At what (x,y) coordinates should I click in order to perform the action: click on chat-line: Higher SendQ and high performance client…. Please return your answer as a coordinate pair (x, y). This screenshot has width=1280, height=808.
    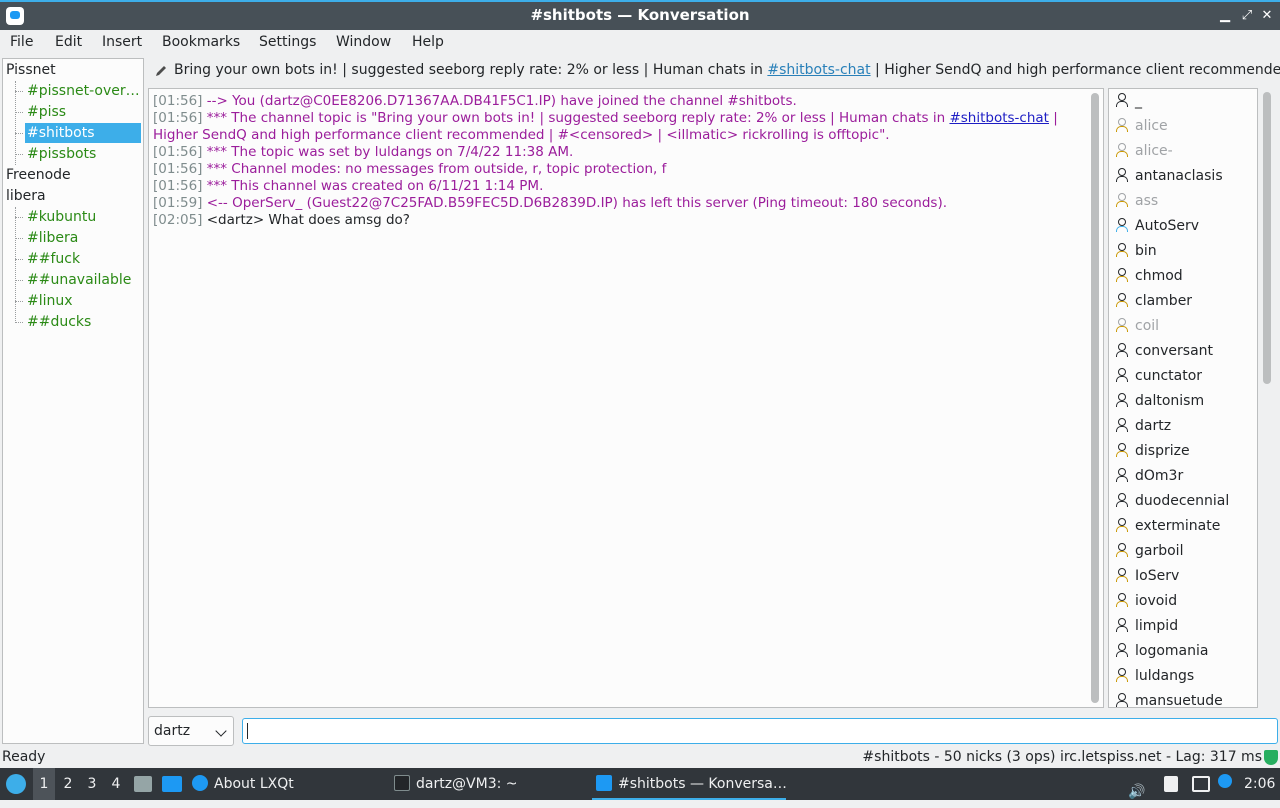
    Looking at the image, I should click on (521, 135).